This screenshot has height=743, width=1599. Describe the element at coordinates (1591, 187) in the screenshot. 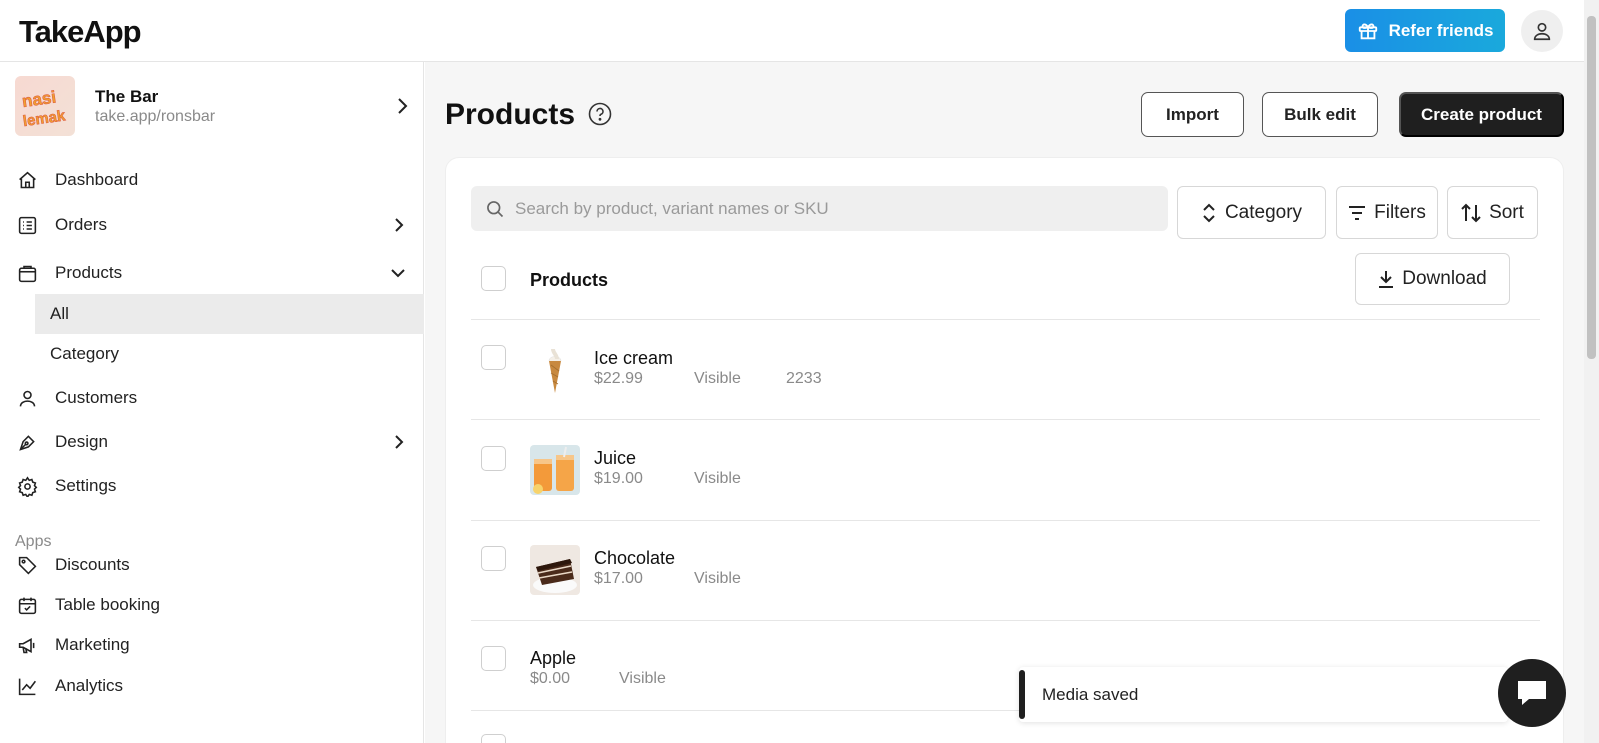

I see `scrollbar-thumb` at that location.